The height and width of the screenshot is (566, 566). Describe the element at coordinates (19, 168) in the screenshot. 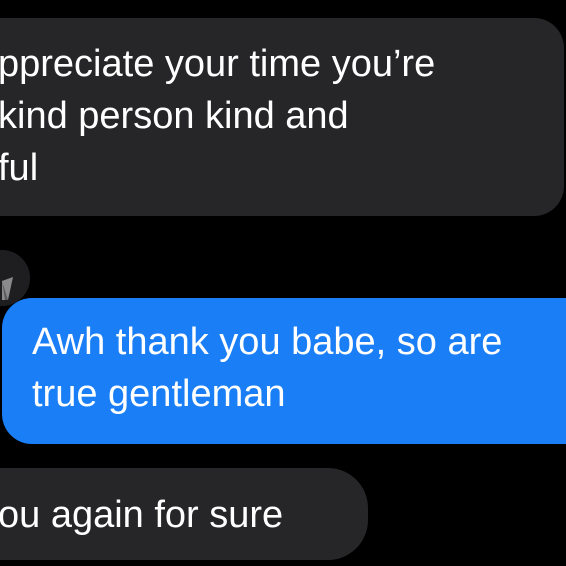

I see `message-text-line: ful` at that location.